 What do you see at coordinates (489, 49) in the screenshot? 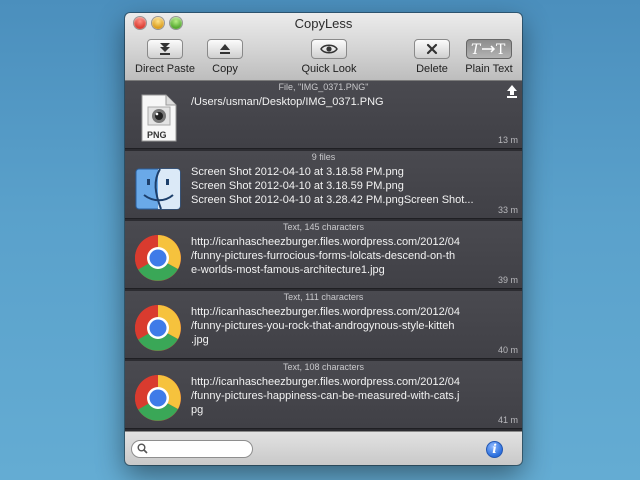
I see `plain-text-icon: TT` at bounding box center [489, 49].